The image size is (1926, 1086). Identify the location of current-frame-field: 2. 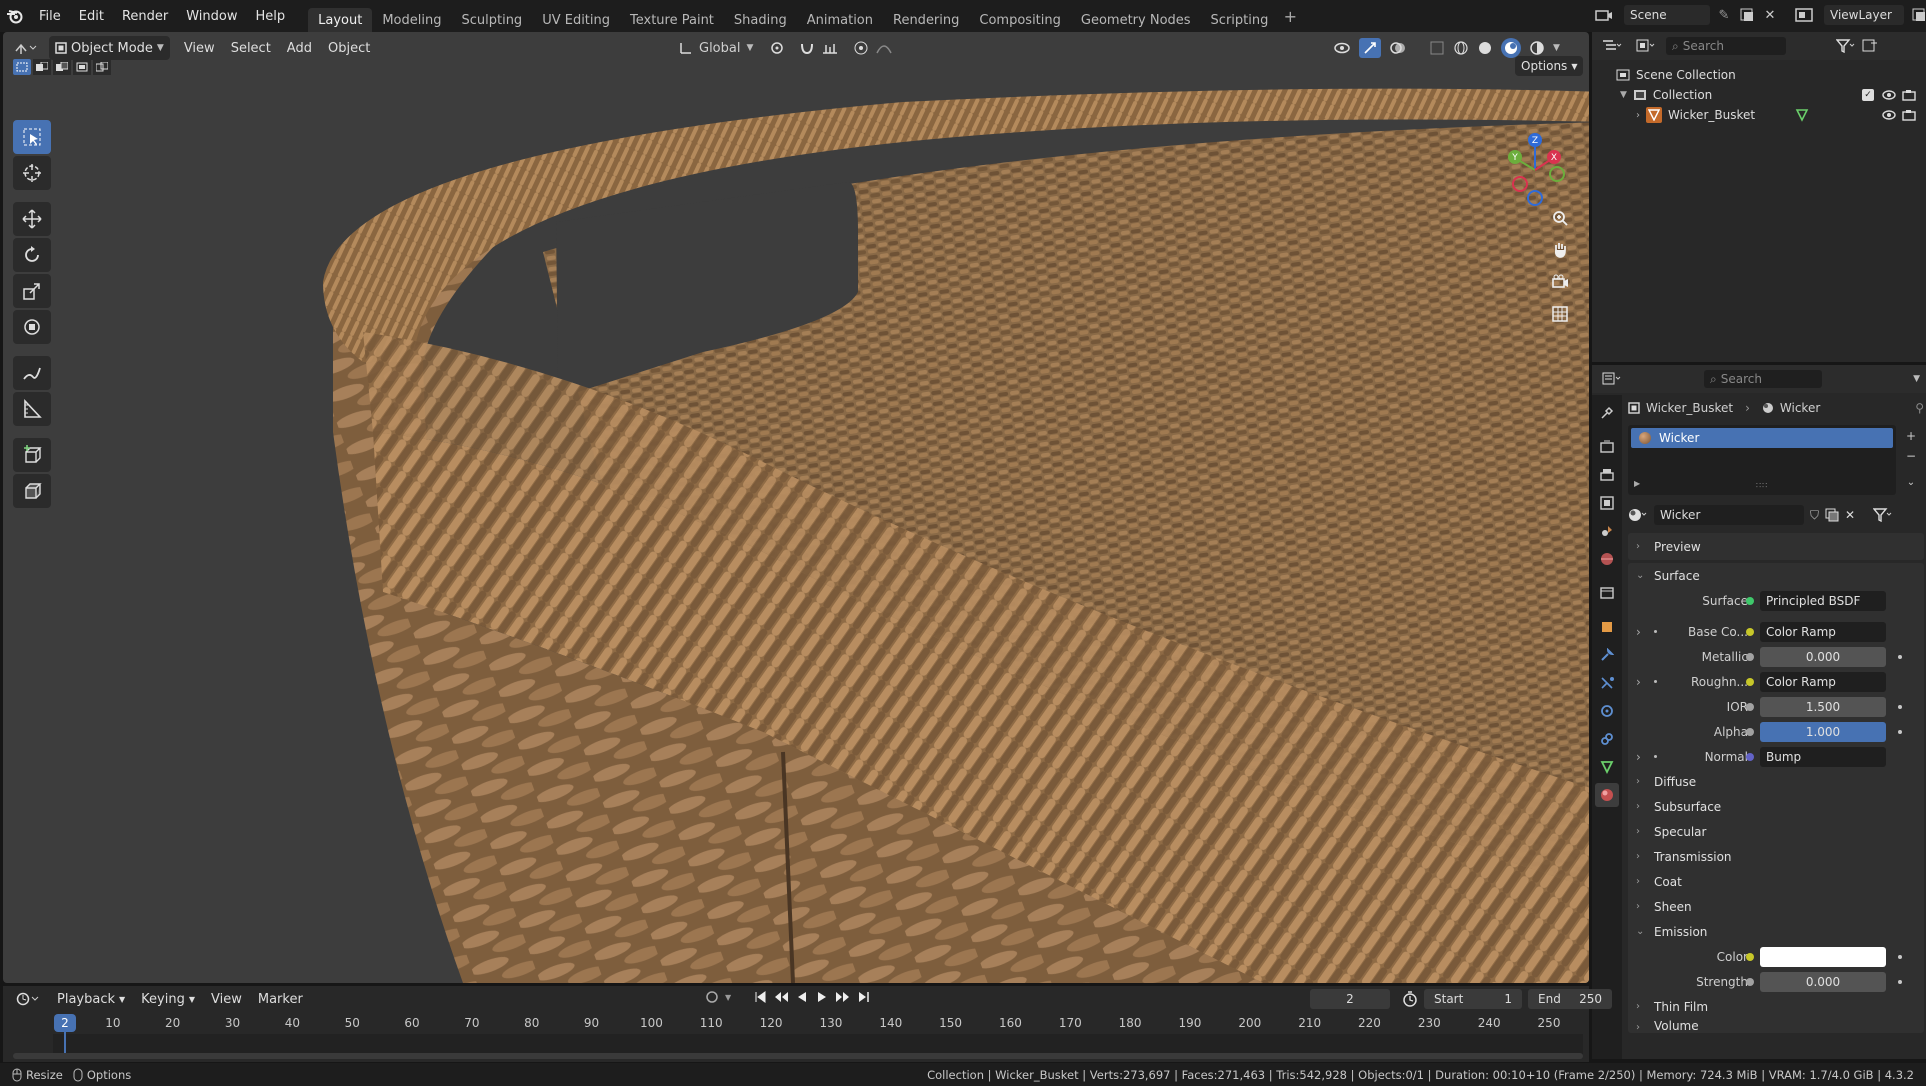
(1350, 999).